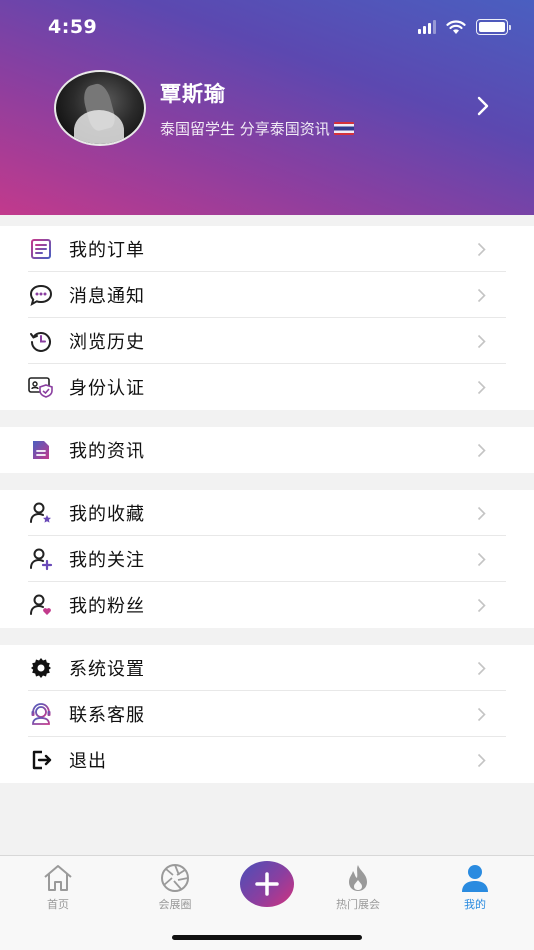  I want to click on menu-item-notifications: 消息通知, so click(267, 295).